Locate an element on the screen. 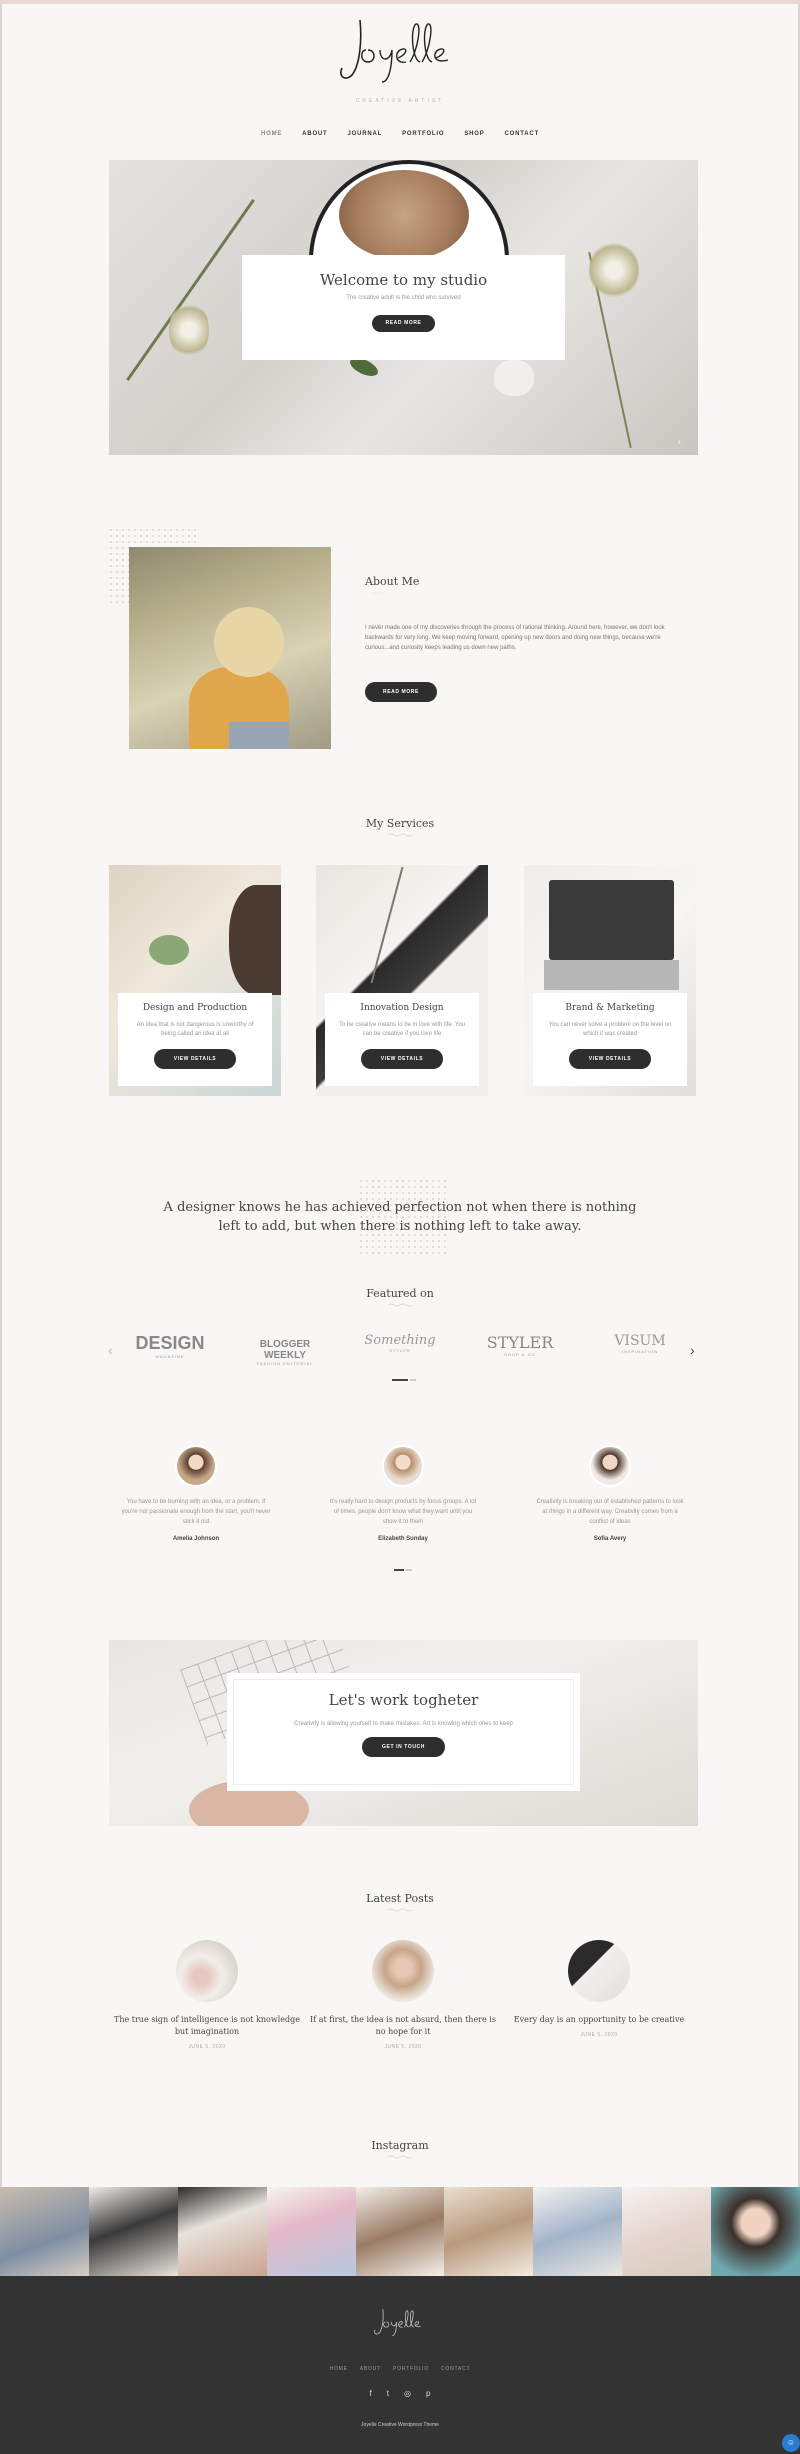  logo-name: Something is located at coordinates (400, 1340).